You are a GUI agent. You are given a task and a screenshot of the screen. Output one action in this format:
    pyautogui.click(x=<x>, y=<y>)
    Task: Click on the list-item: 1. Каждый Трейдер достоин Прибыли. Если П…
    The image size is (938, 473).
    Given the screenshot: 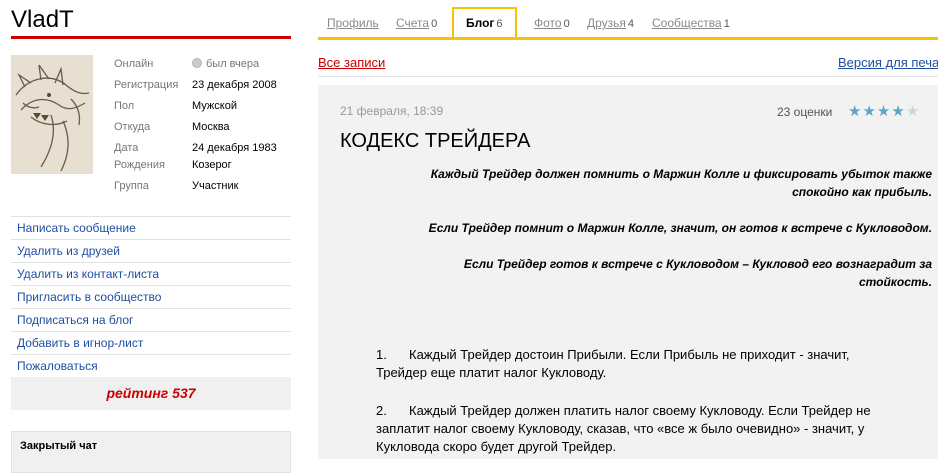 What is the action you would take?
    pyautogui.click(x=613, y=363)
    